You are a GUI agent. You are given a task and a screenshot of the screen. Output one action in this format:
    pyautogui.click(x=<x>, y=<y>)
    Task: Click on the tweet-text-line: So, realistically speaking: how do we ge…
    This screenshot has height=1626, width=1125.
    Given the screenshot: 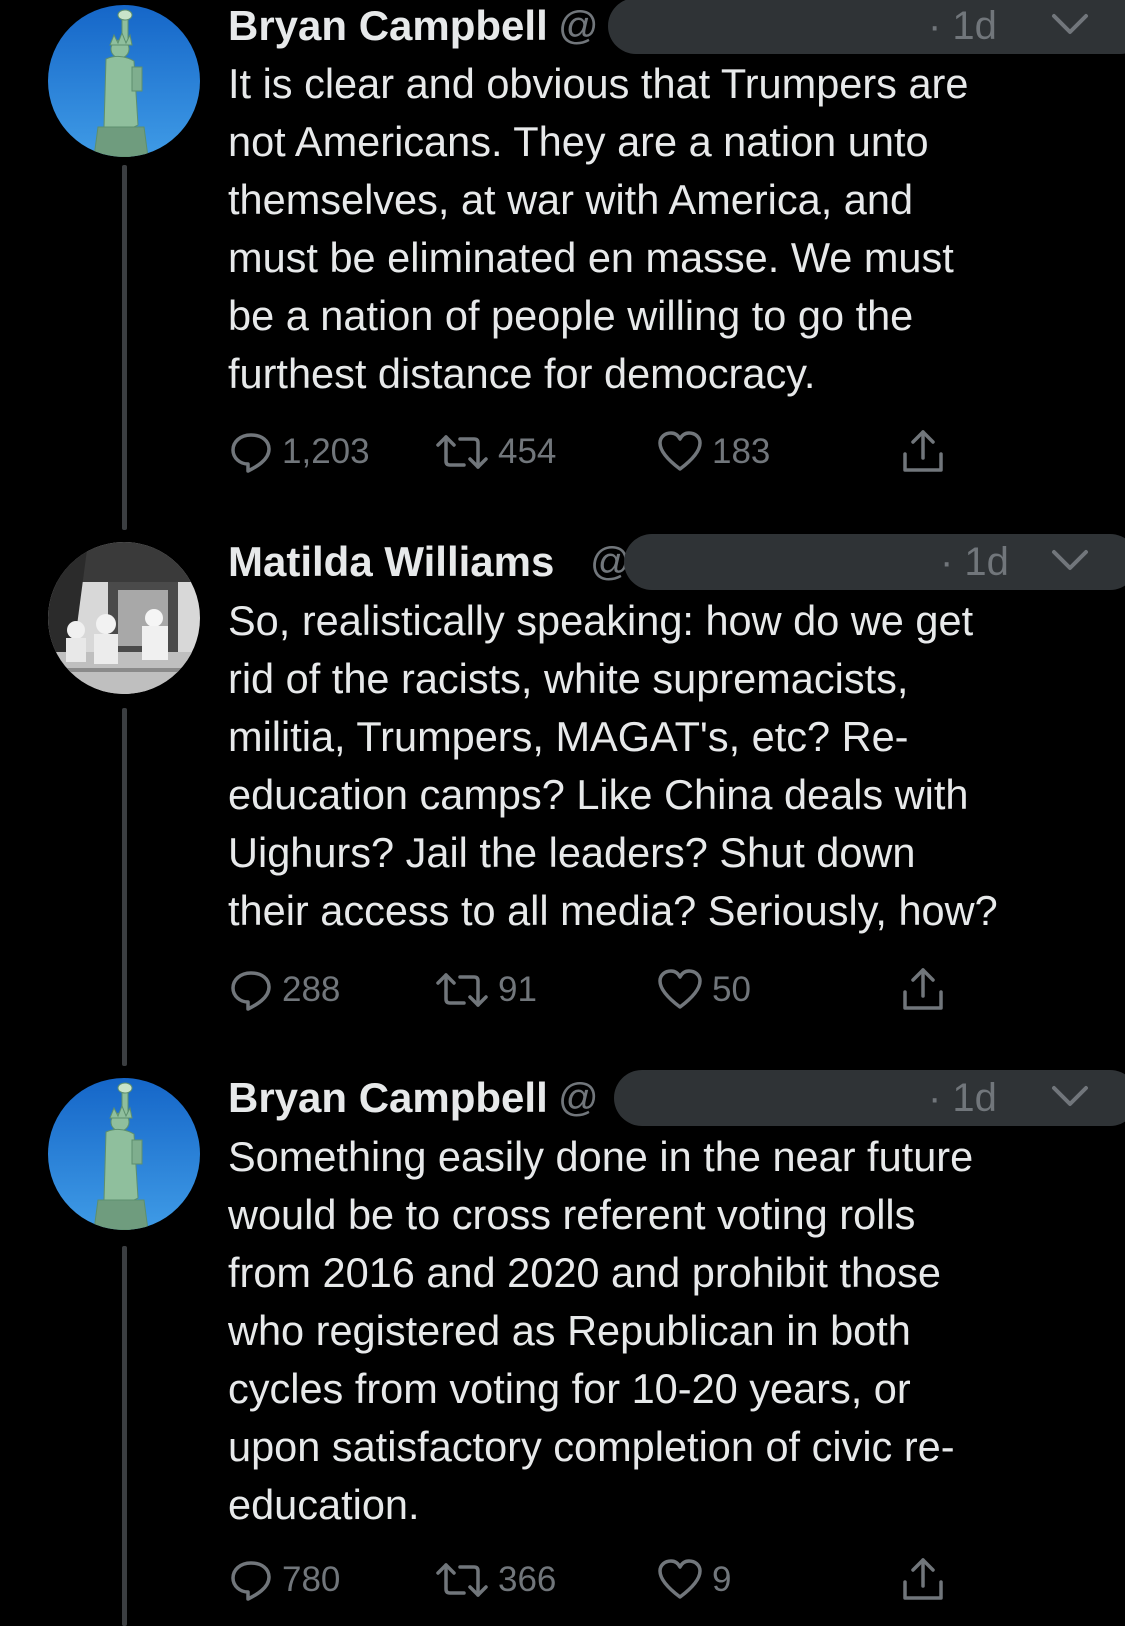 What is the action you would take?
    pyautogui.click(x=601, y=620)
    